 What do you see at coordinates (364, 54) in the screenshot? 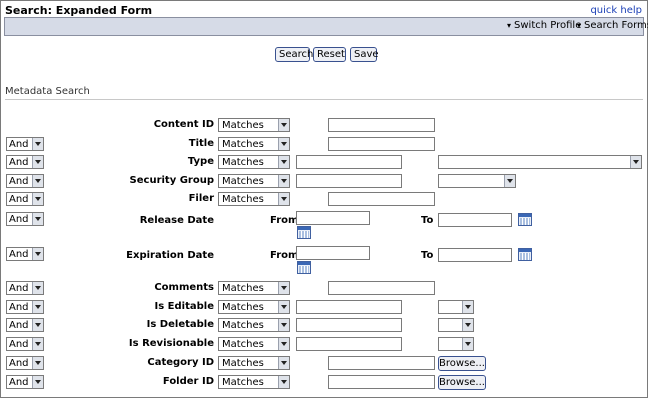
I see `save-button: Save` at bounding box center [364, 54].